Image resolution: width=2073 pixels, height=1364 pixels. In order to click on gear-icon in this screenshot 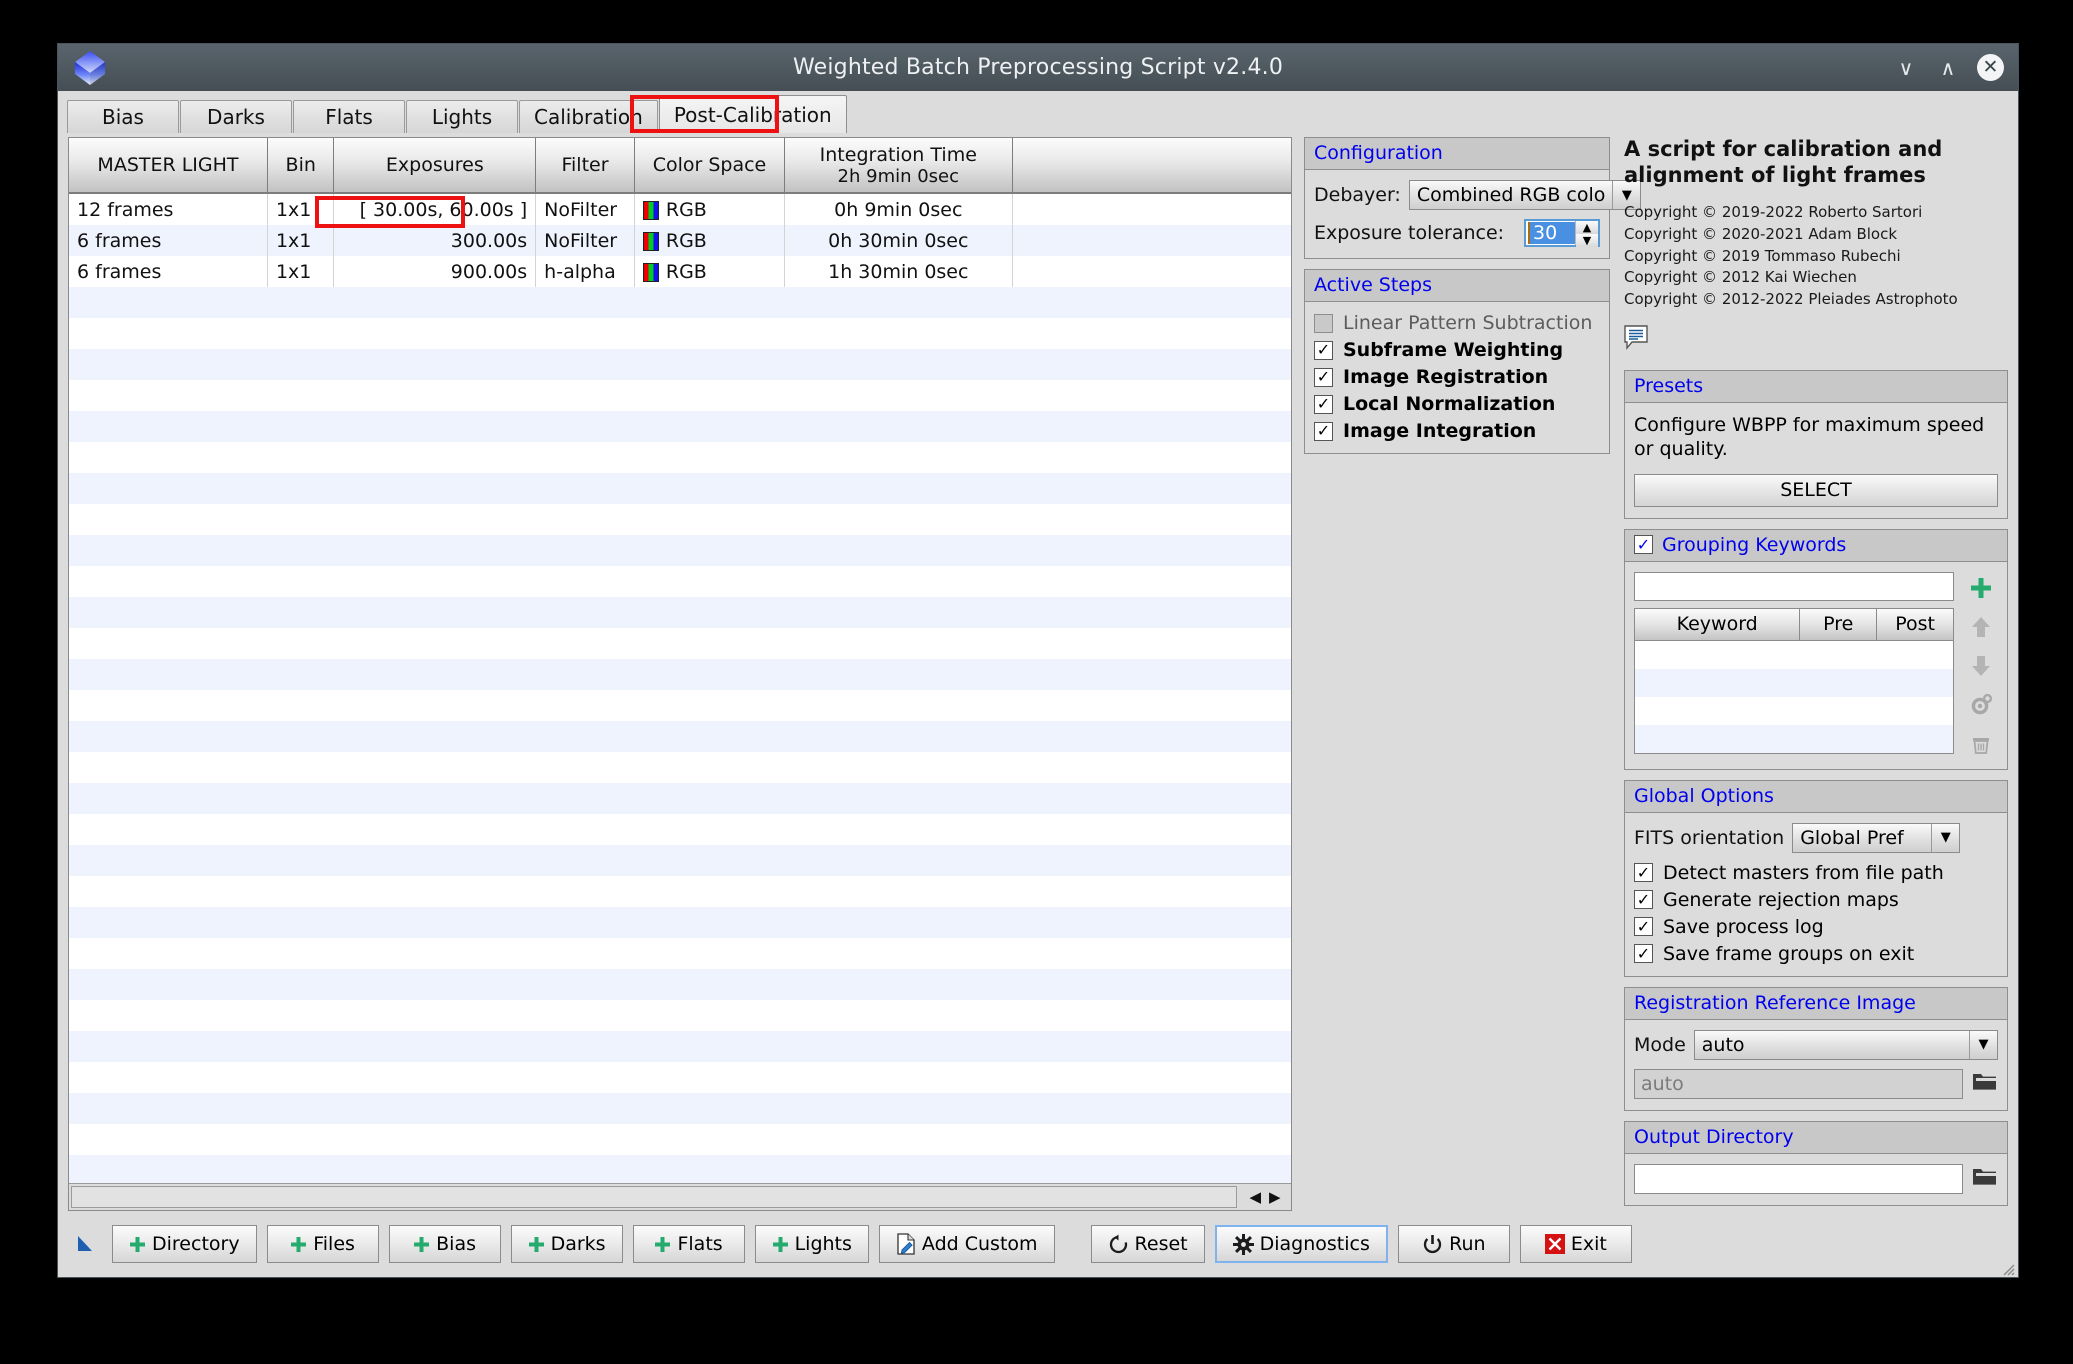, I will do `click(1243, 1244)`.